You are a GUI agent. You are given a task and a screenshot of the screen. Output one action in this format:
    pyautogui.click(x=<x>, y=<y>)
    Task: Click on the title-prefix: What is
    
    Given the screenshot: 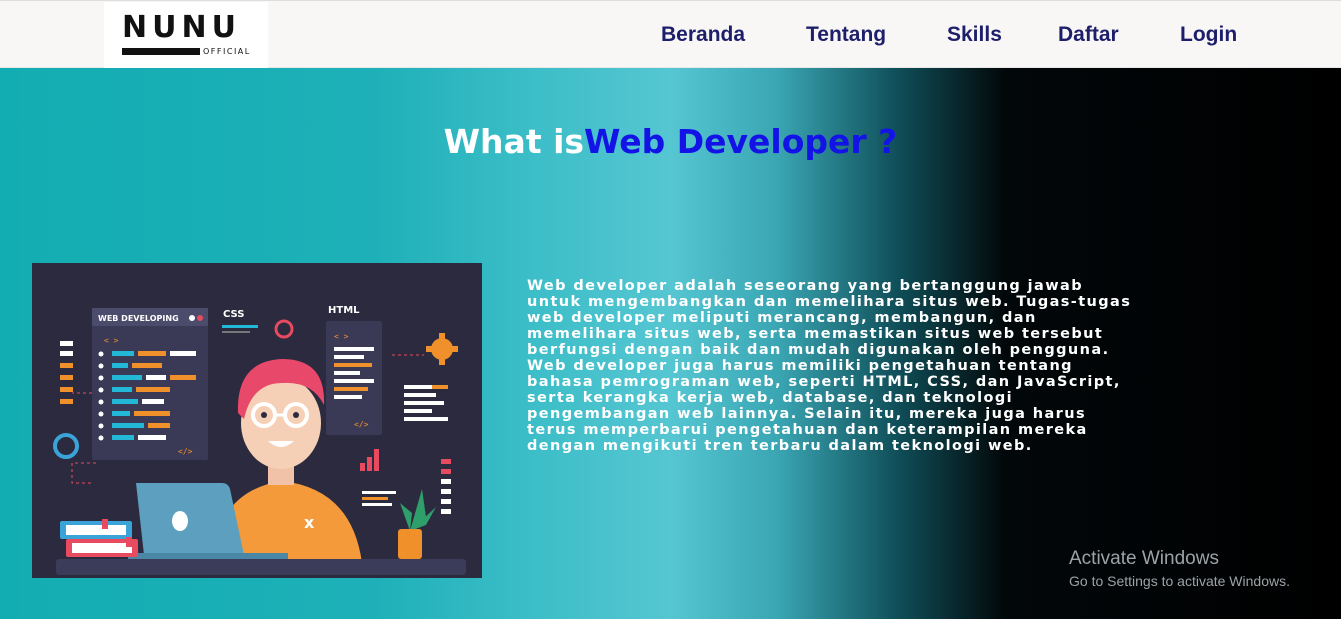 What is the action you would take?
    pyautogui.click(x=514, y=141)
    